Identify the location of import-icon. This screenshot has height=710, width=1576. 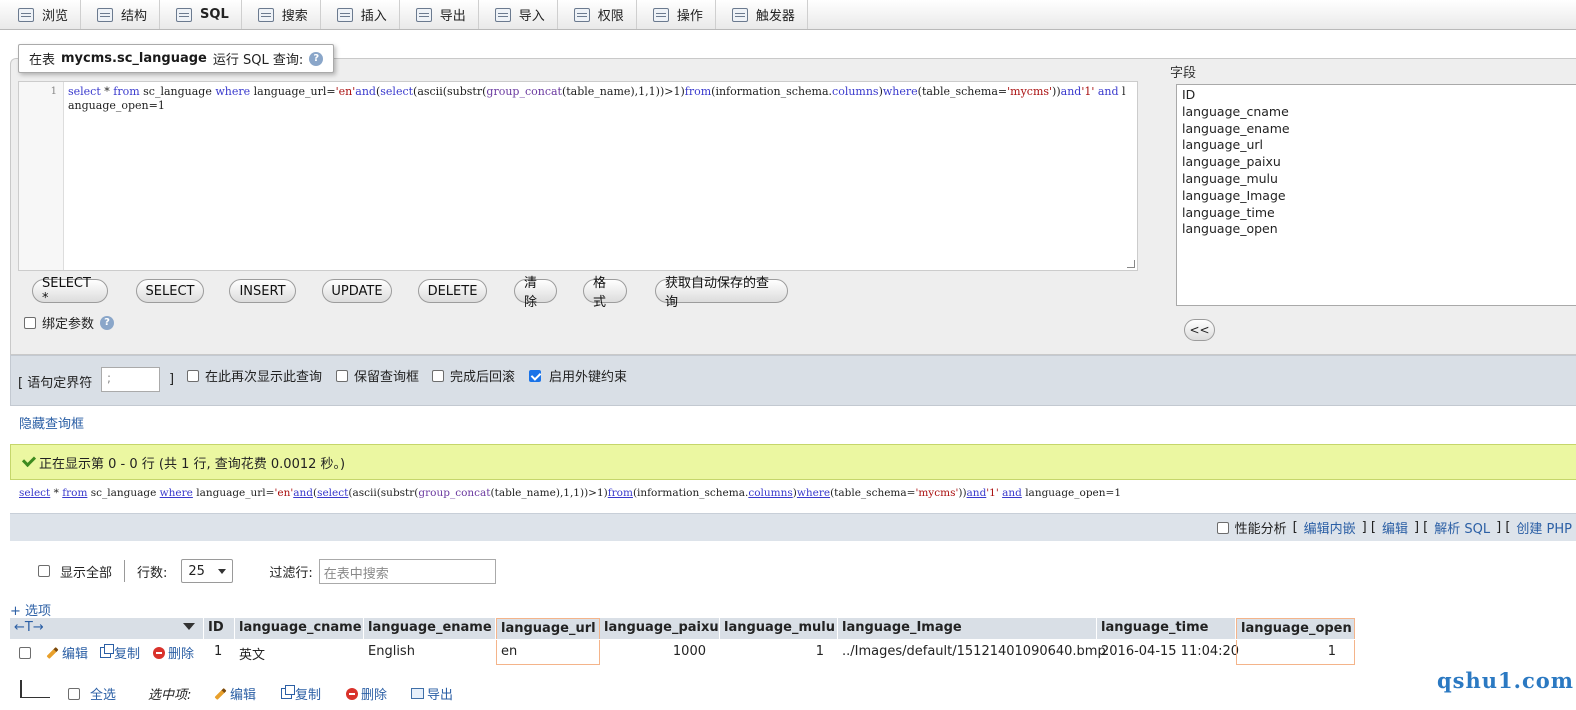
(502, 14).